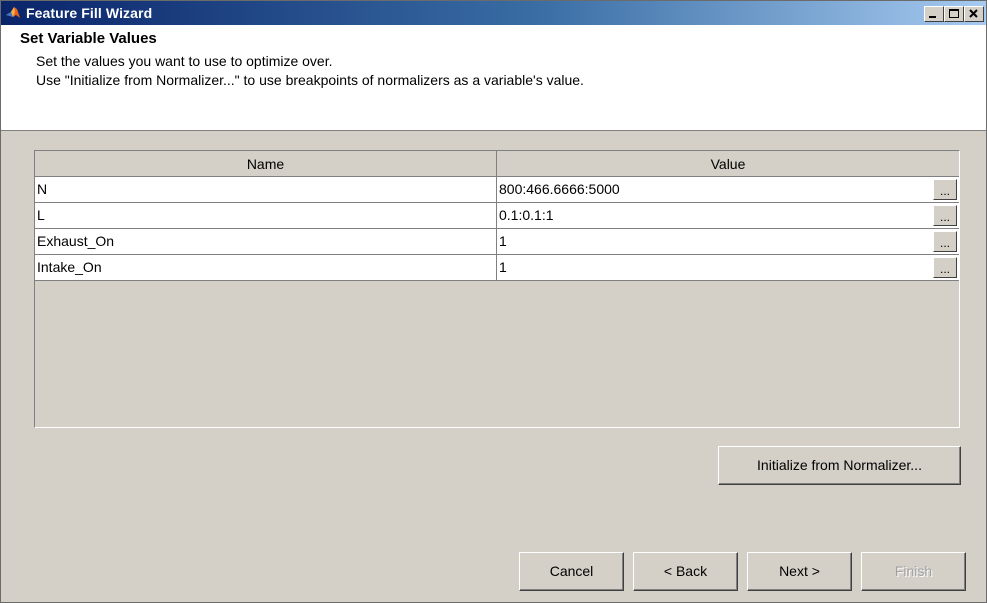 This screenshot has width=987, height=603. Describe the element at coordinates (88, 38) in the screenshot. I see `step-title: Set Variable Values` at that location.